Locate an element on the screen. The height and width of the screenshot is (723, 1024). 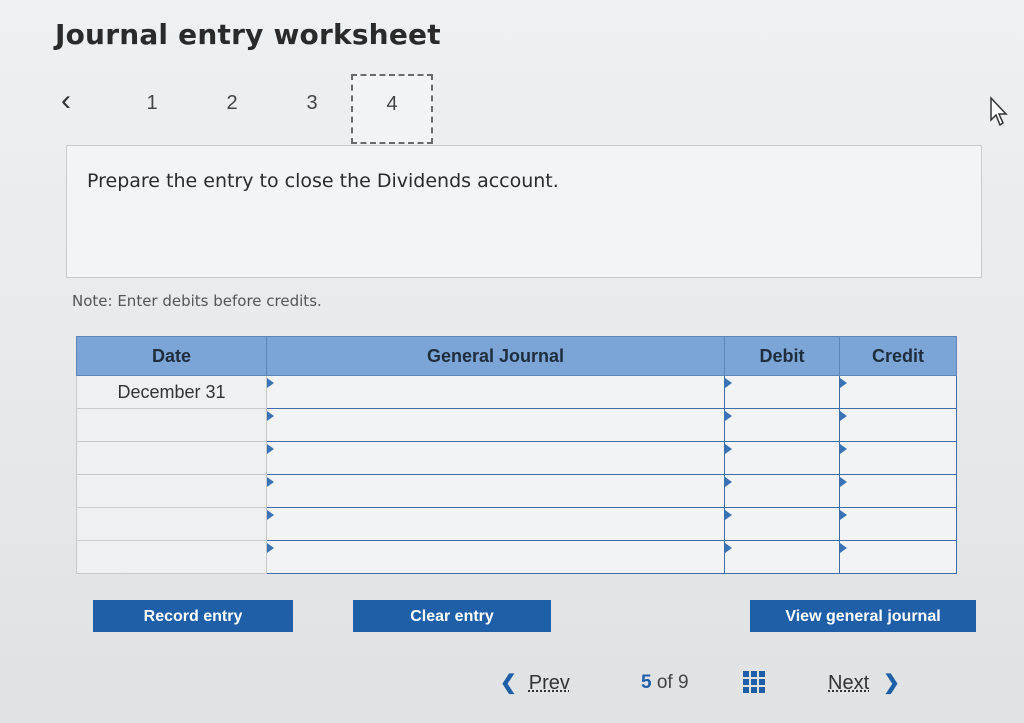
page-counter: 5 of 9 is located at coordinates (665, 683).